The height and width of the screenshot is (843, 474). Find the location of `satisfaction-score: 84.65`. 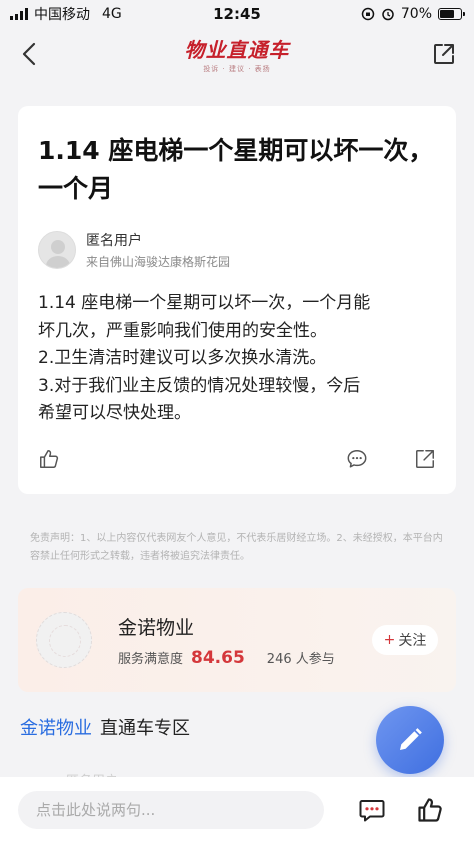

satisfaction-score: 84.65 is located at coordinates (218, 657).